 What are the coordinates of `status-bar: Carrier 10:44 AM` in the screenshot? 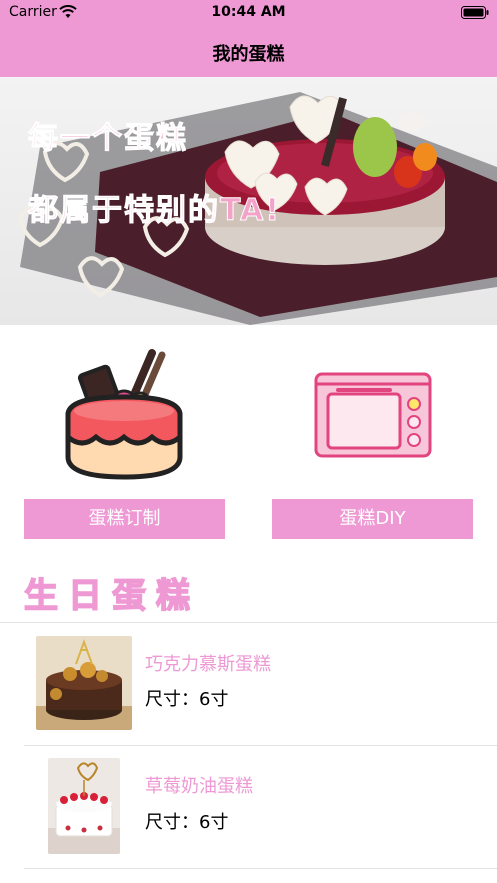 It's located at (248, 13).